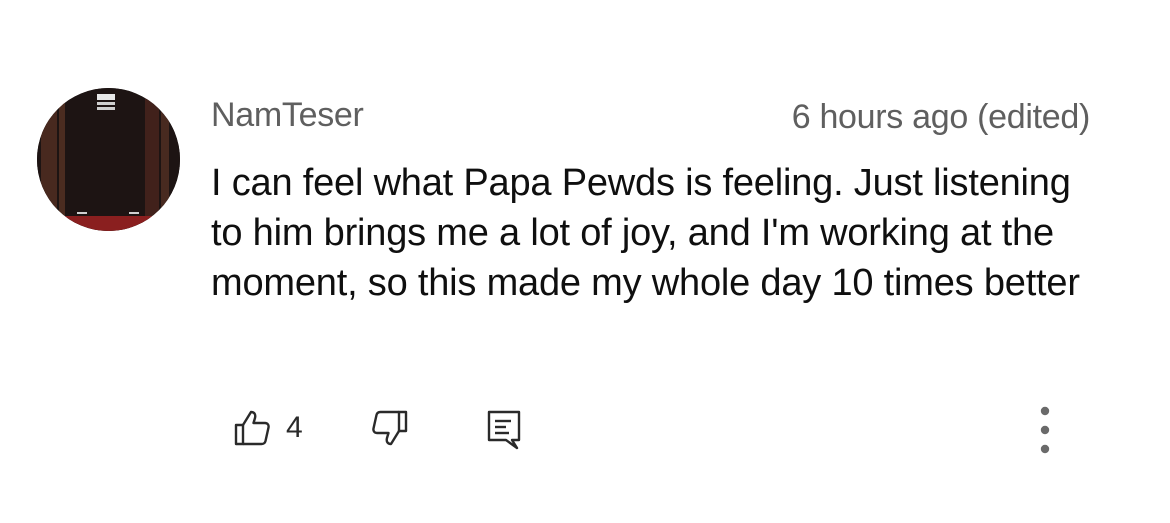 This screenshot has height=523, width=1170. What do you see at coordinates (252, 428) in the screenshot?
I see `thumbs-up-icon` at bounding box center [252, 428].